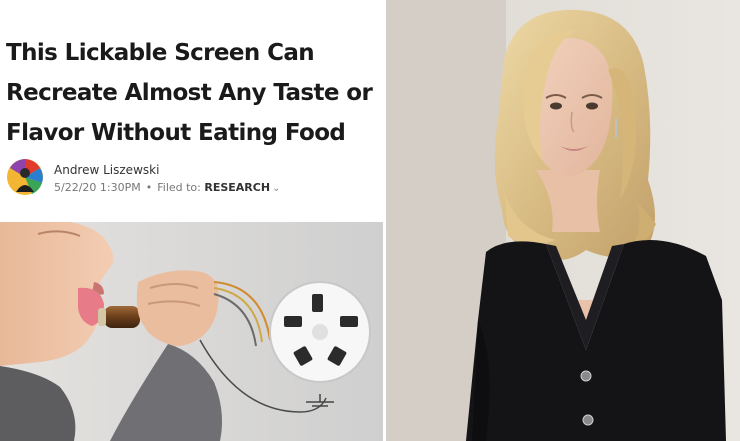 The width and height of the screenshot is (740, 441). I want to click on article-meta: 5/22/20 1:30PM • Filed to: RESEARCH ⌄, so click(167, 187).